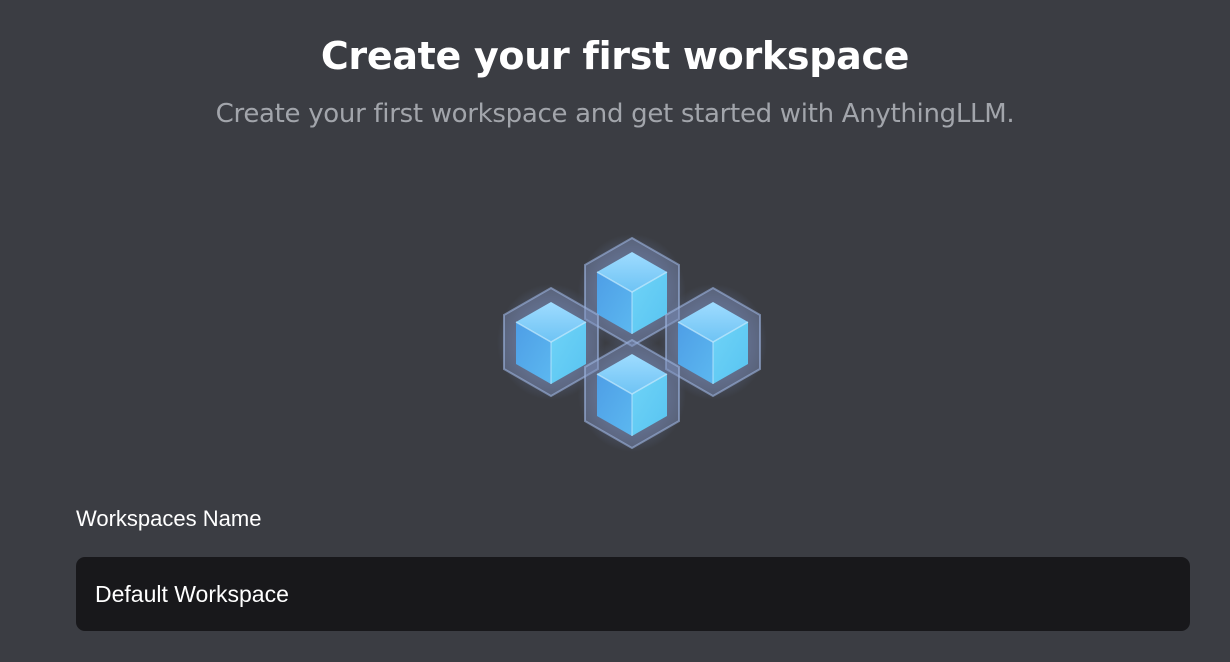 Image resolution: width=1230 pixels, height=662 pixels. I want to click on workspace-cubes-icon, so click(632, 343).